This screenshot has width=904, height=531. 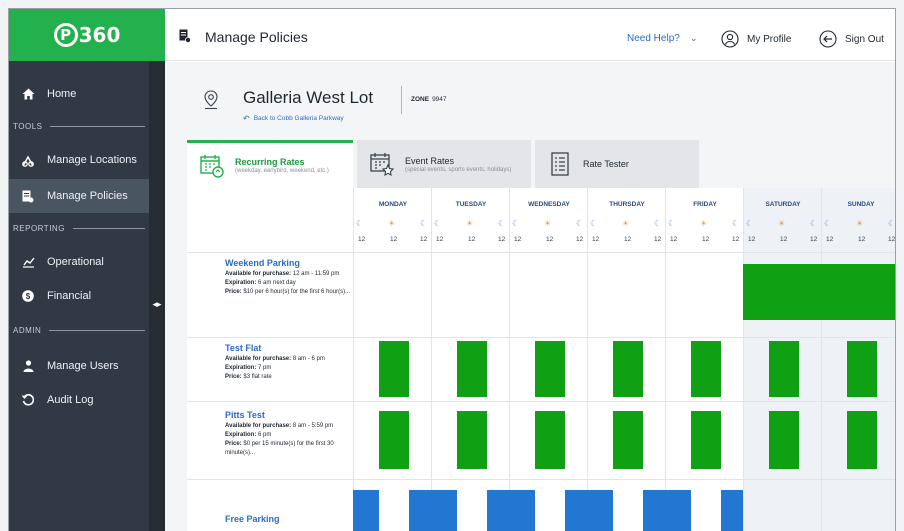 I want to click on sidebar-item-label: Audit Log, so click(x=70, y=400).